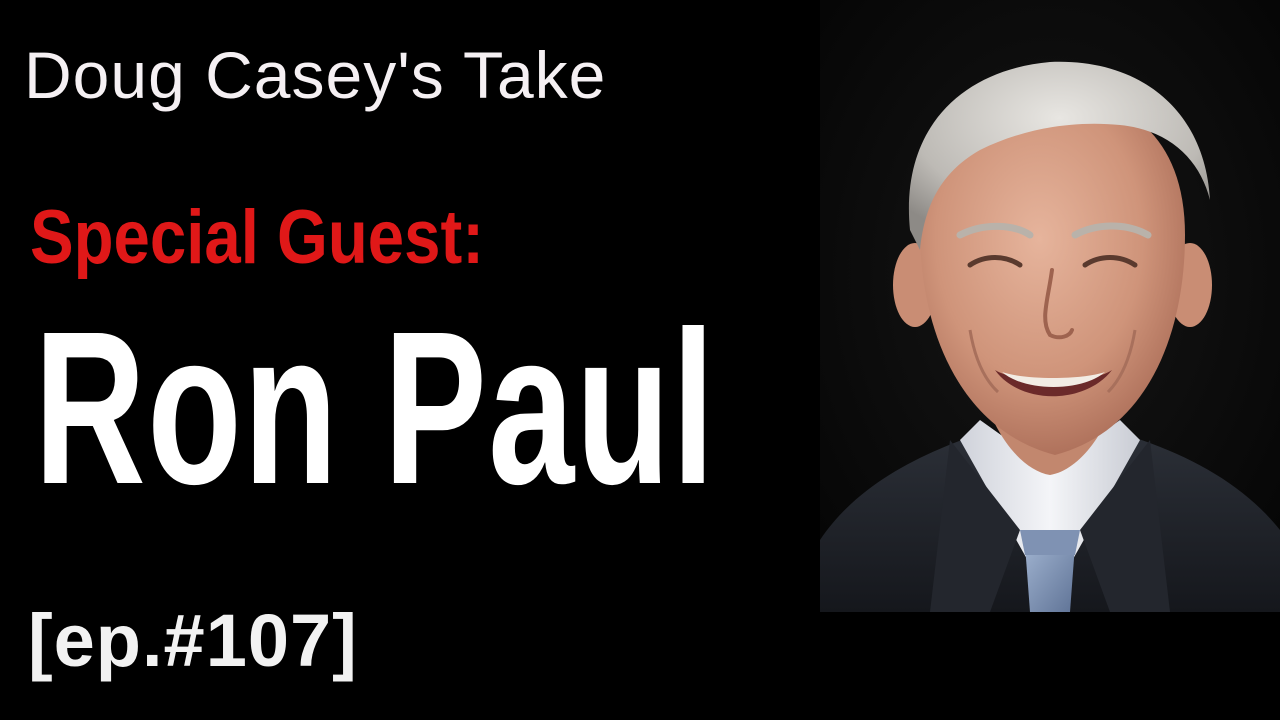  Describe the element at coordinates (315, 75) in the screenshot. I see `show-title: Doug Casey's Take` at that location.